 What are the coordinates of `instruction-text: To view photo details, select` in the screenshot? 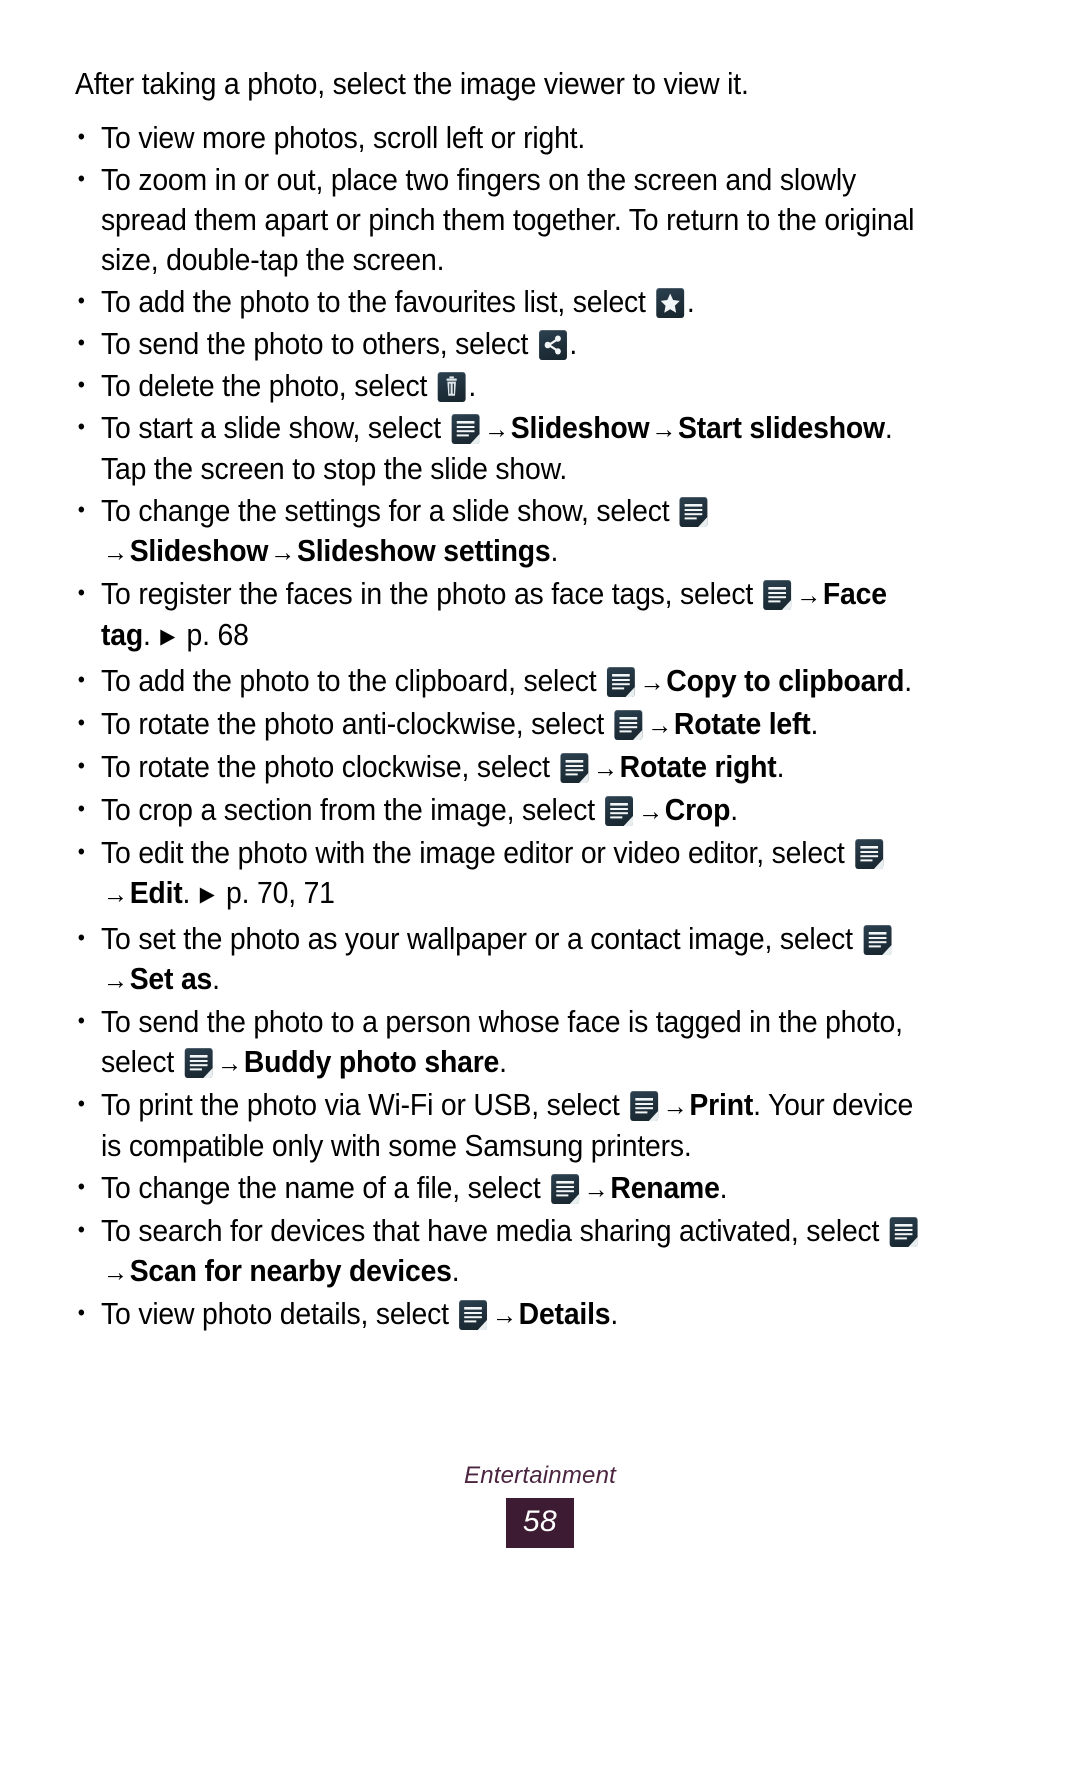 It's located at (279, 1314).